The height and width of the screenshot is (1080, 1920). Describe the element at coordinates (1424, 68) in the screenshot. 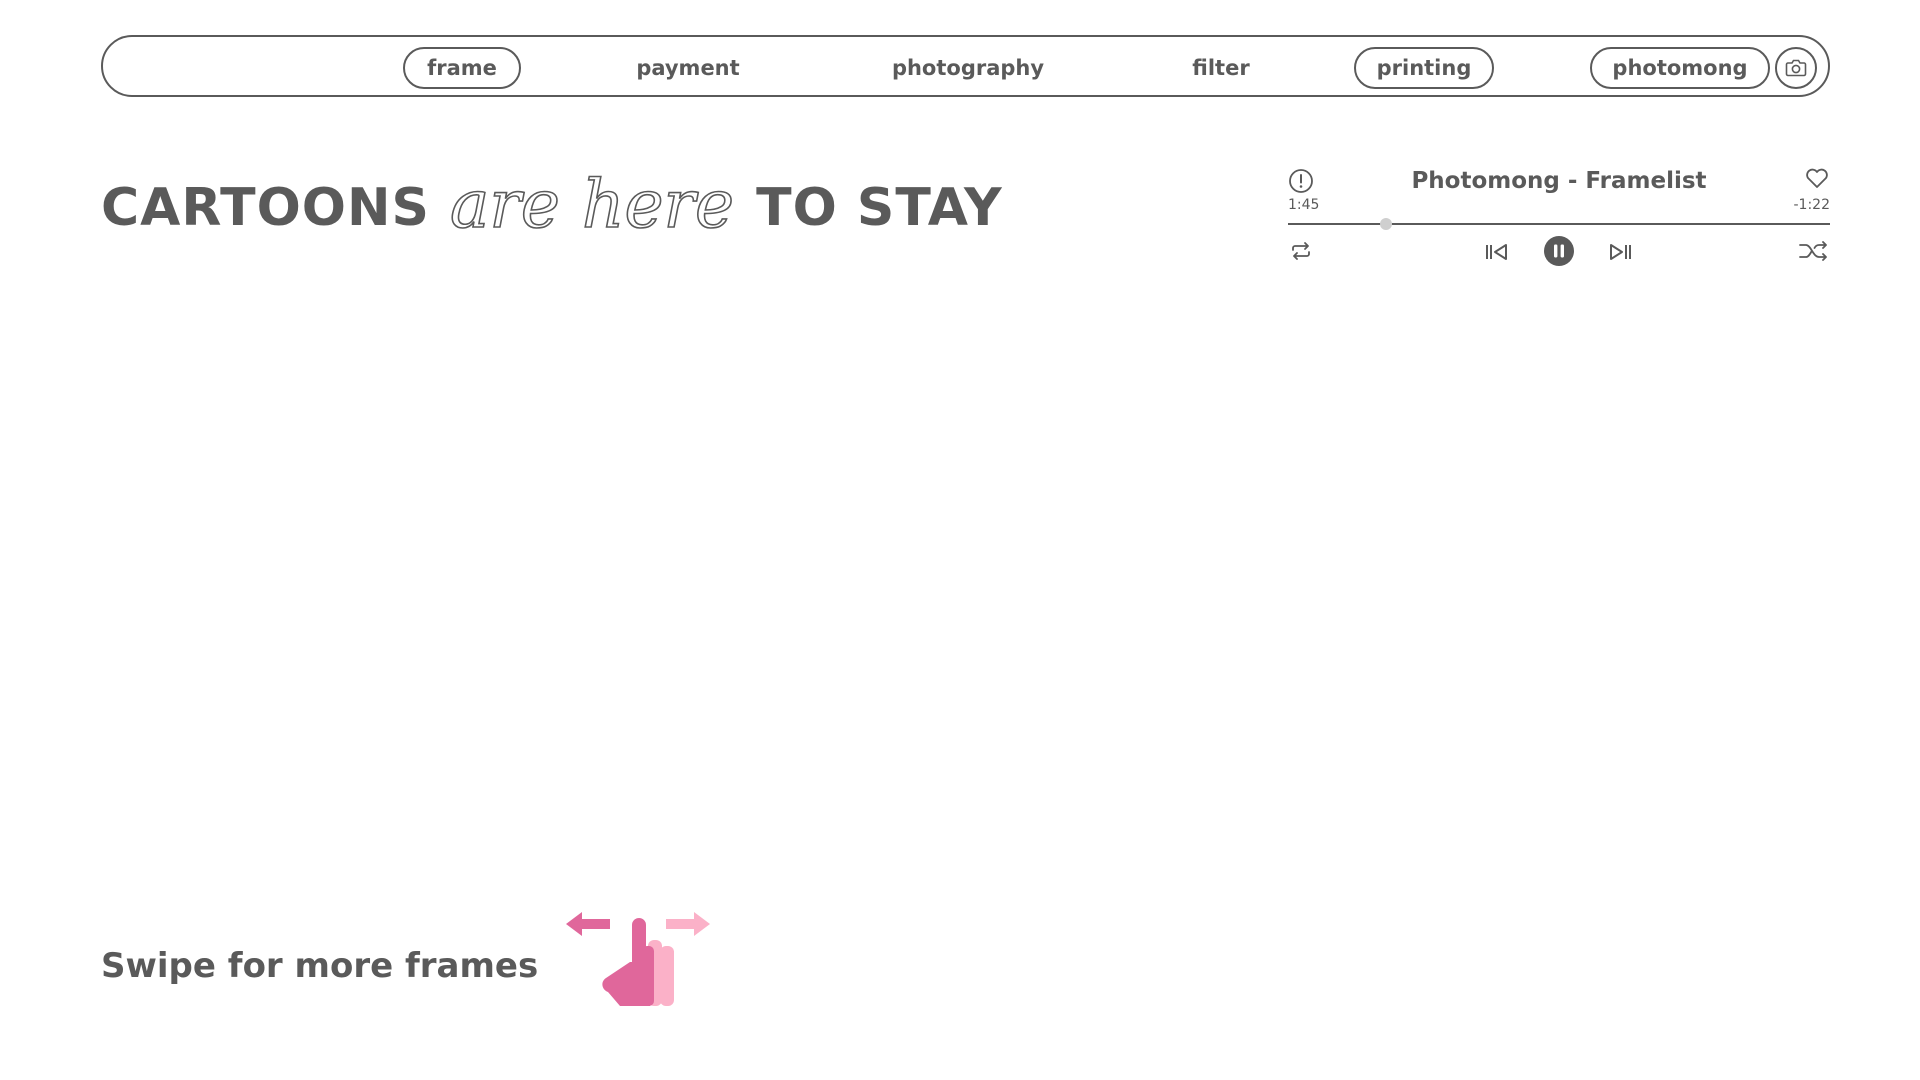

I see `nav-item-printing: printing` at that location.